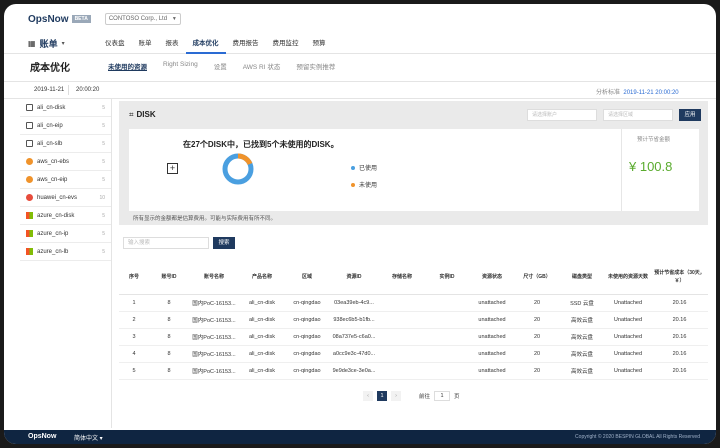 The width and height of the screenshot is (720, 448). What do you see at coordinates (166, 243) in the screenshot?
I see `search-input: 输入搜索` at bounding box center [166, 243].